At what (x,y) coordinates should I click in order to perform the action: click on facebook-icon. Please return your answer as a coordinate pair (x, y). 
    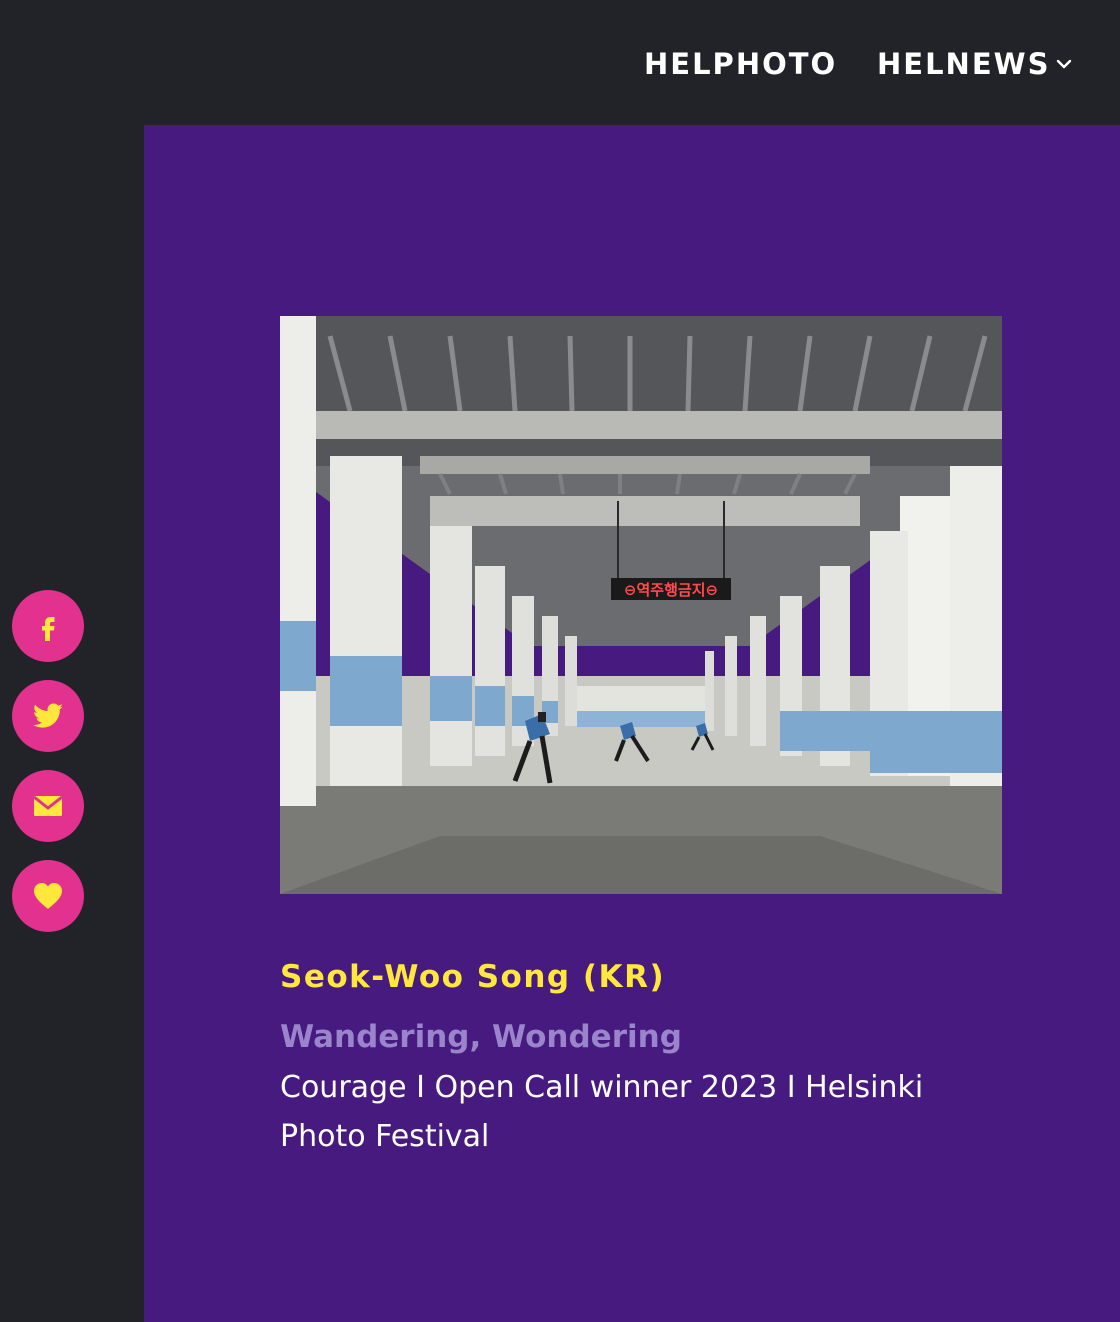
    Looking at the image, I should click on (48, 629).